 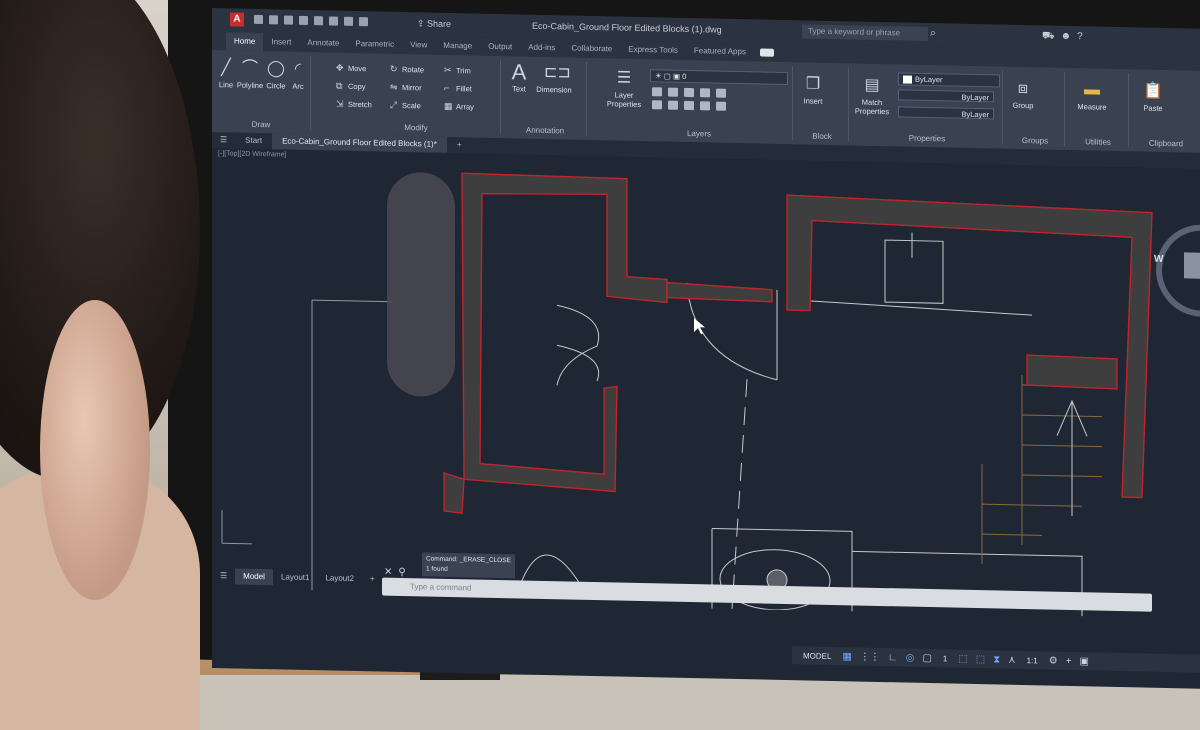 What do you see at coordinates (407, 70) in the screenshot?
I see `rotate-tool: ↻ Rotate` at bounding box center [407, 70].